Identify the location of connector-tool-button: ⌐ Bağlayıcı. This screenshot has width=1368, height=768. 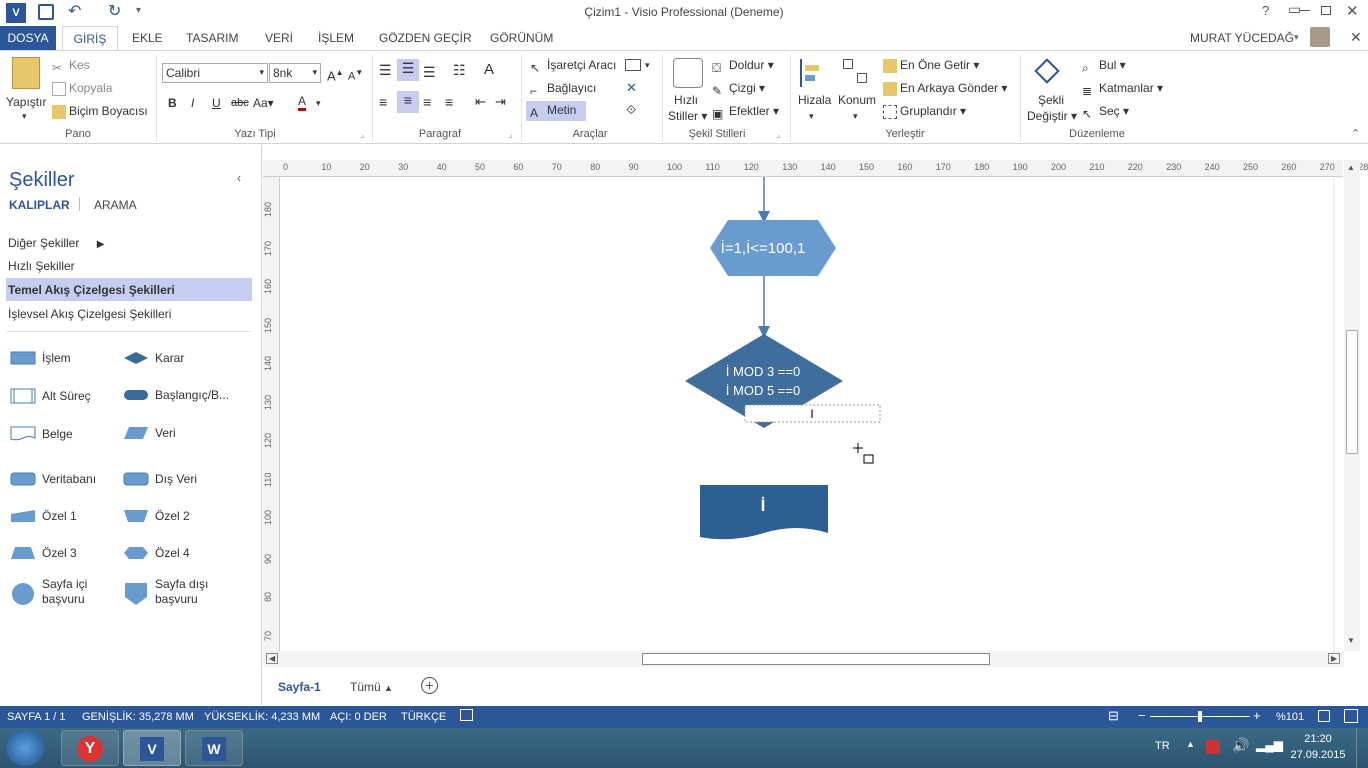
(563, 88).